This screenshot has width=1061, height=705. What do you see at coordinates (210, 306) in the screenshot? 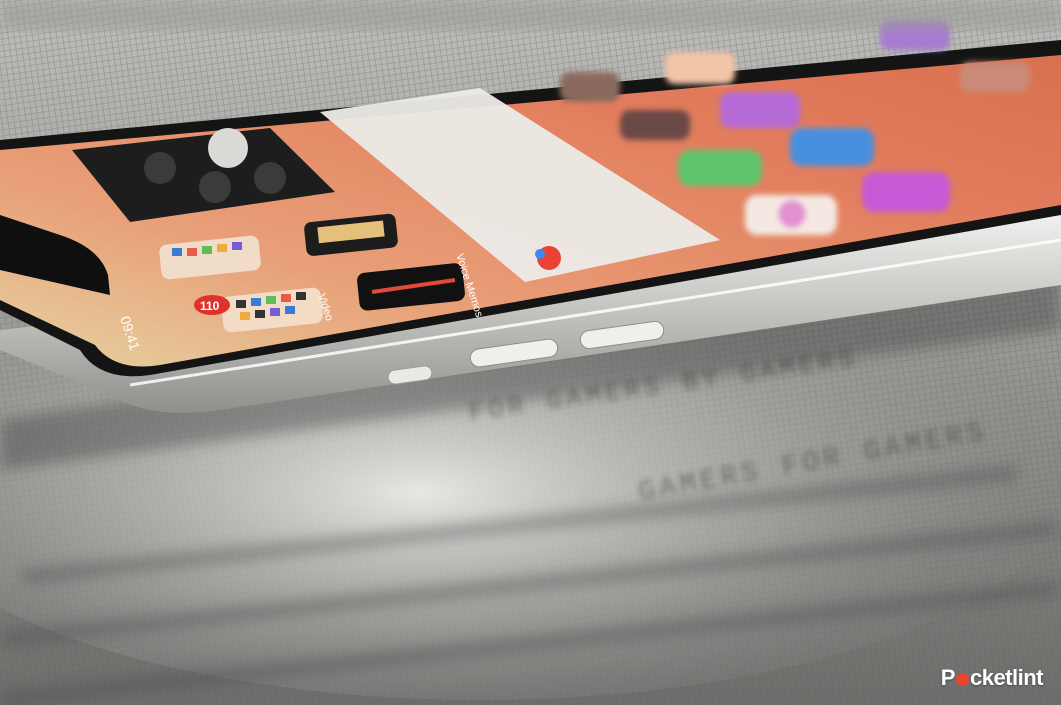
I see `notification-badge: 110` at bounding box center [210, 306].